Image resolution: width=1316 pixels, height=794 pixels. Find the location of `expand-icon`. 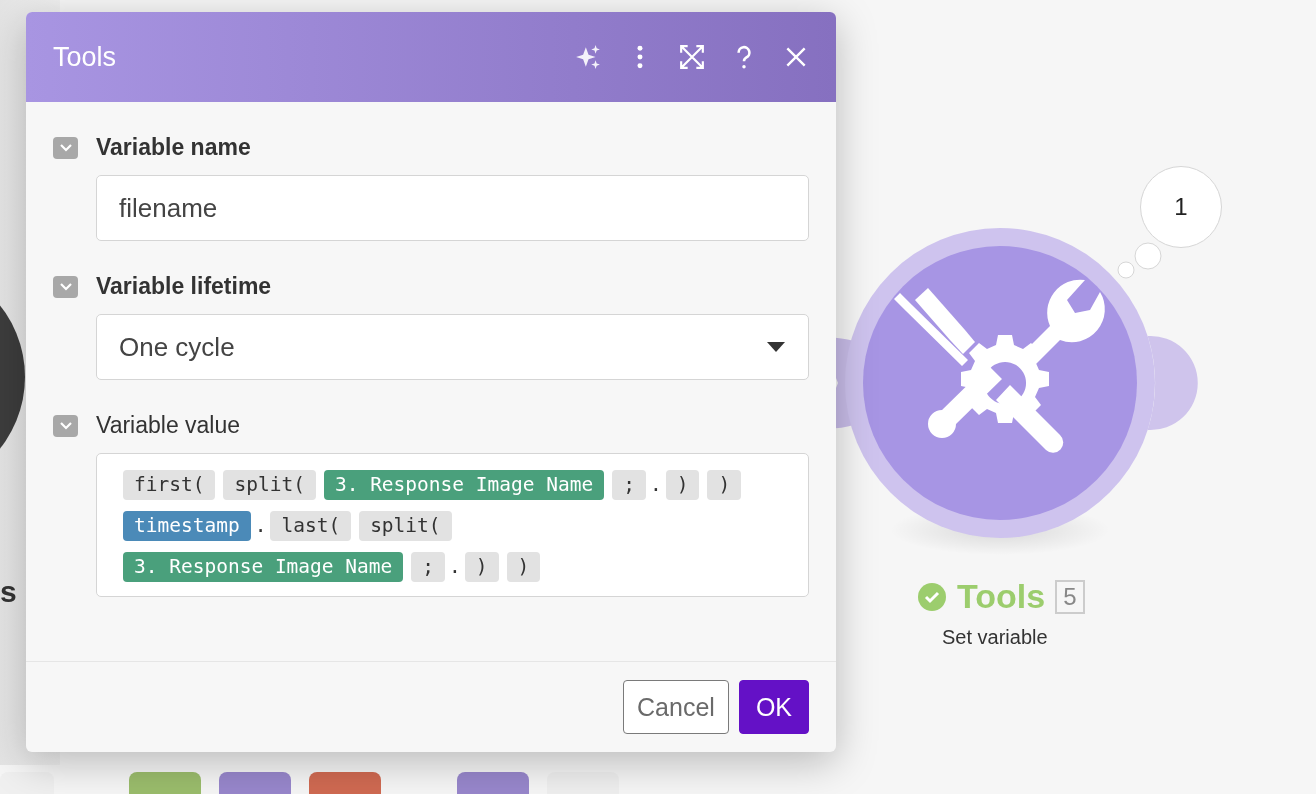

expand-icon is located at coordinates (692, 57).